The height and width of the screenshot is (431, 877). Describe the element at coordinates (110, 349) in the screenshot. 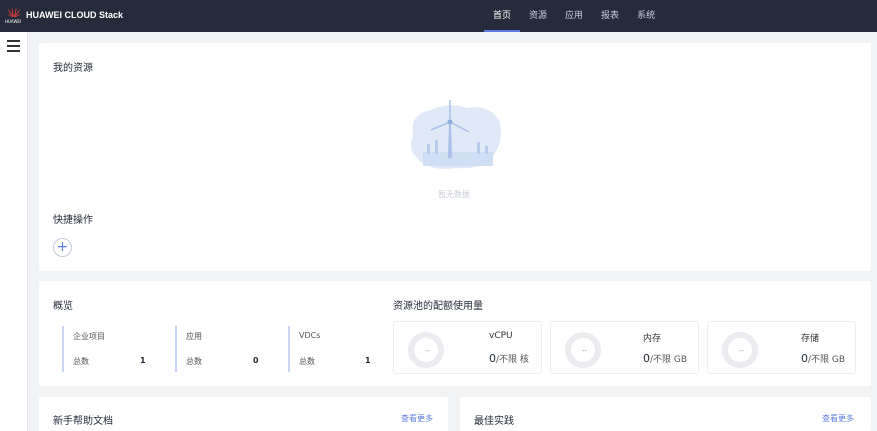

I see `stat-enterprise-projects: 企业项目 总数 1` at that location.